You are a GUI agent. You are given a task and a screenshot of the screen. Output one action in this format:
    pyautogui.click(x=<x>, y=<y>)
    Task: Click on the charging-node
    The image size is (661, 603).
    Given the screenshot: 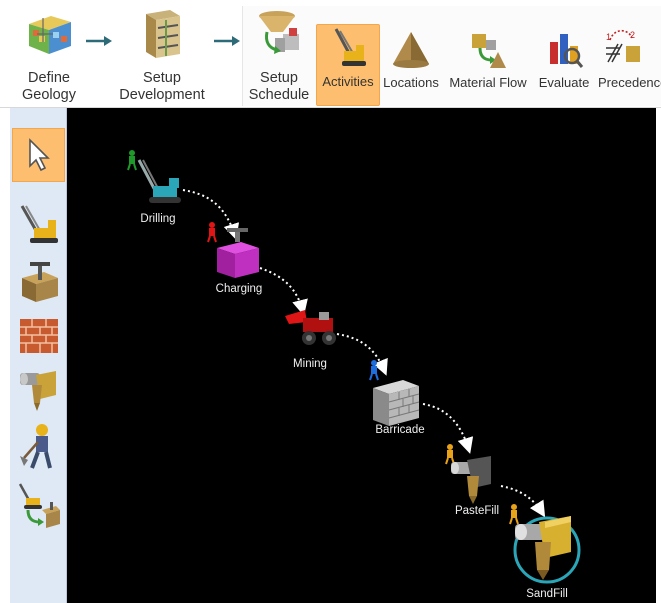 What is the action you would take?
    pyautogui.click(x=233, y=250)
    